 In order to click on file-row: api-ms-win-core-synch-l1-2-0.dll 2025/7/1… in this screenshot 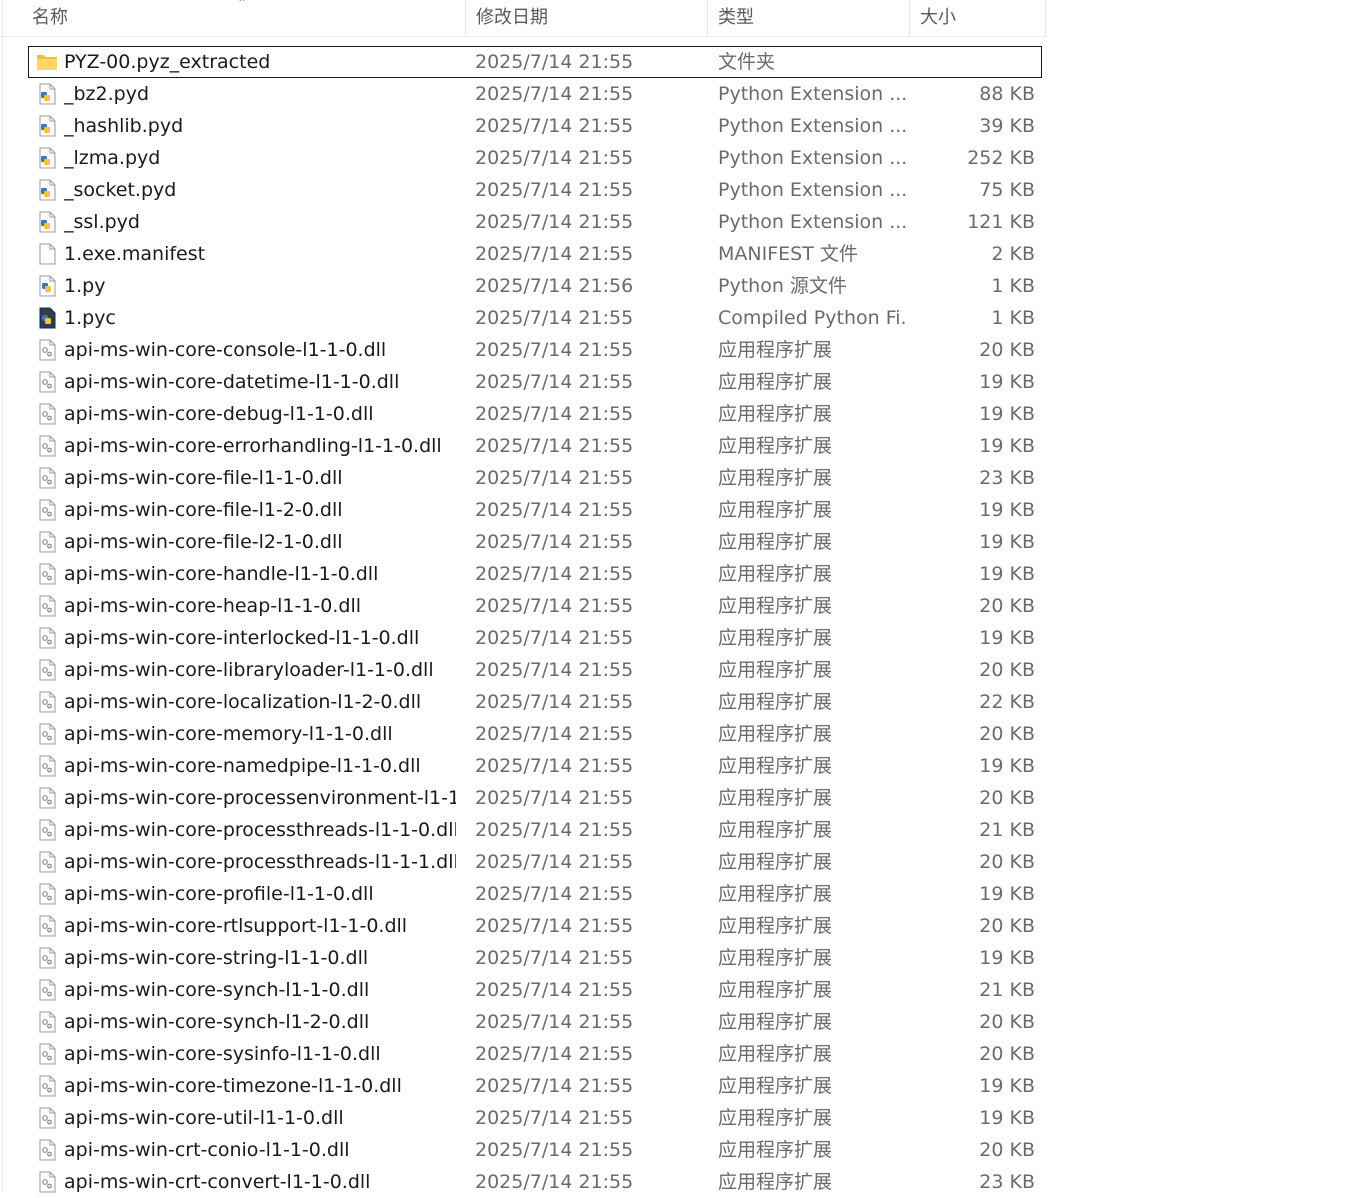, I will do `click(523, 1022)`.